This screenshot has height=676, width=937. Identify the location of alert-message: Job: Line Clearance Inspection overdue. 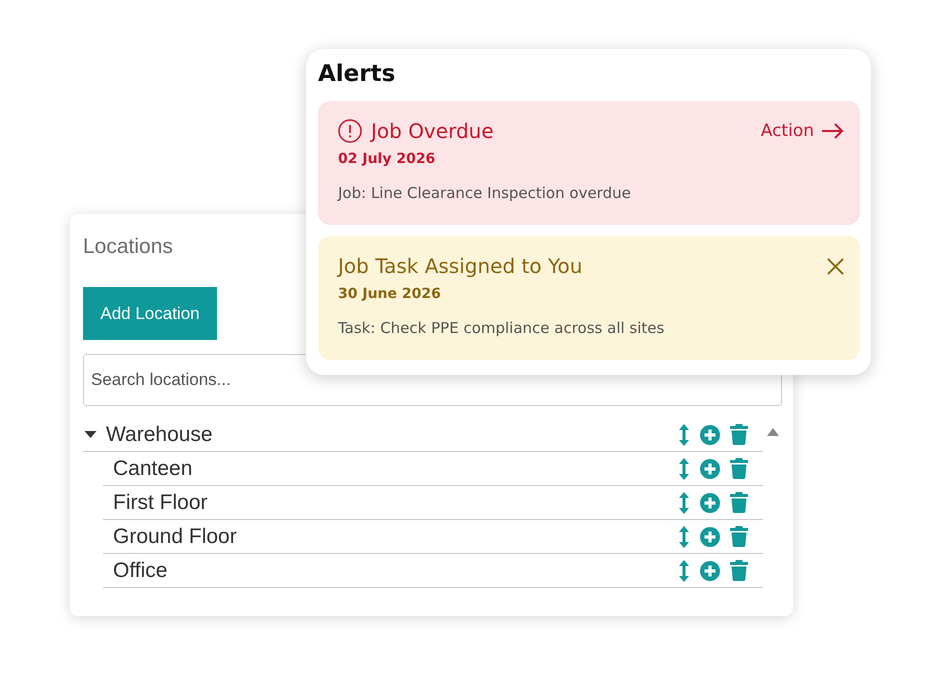
(485, 193).